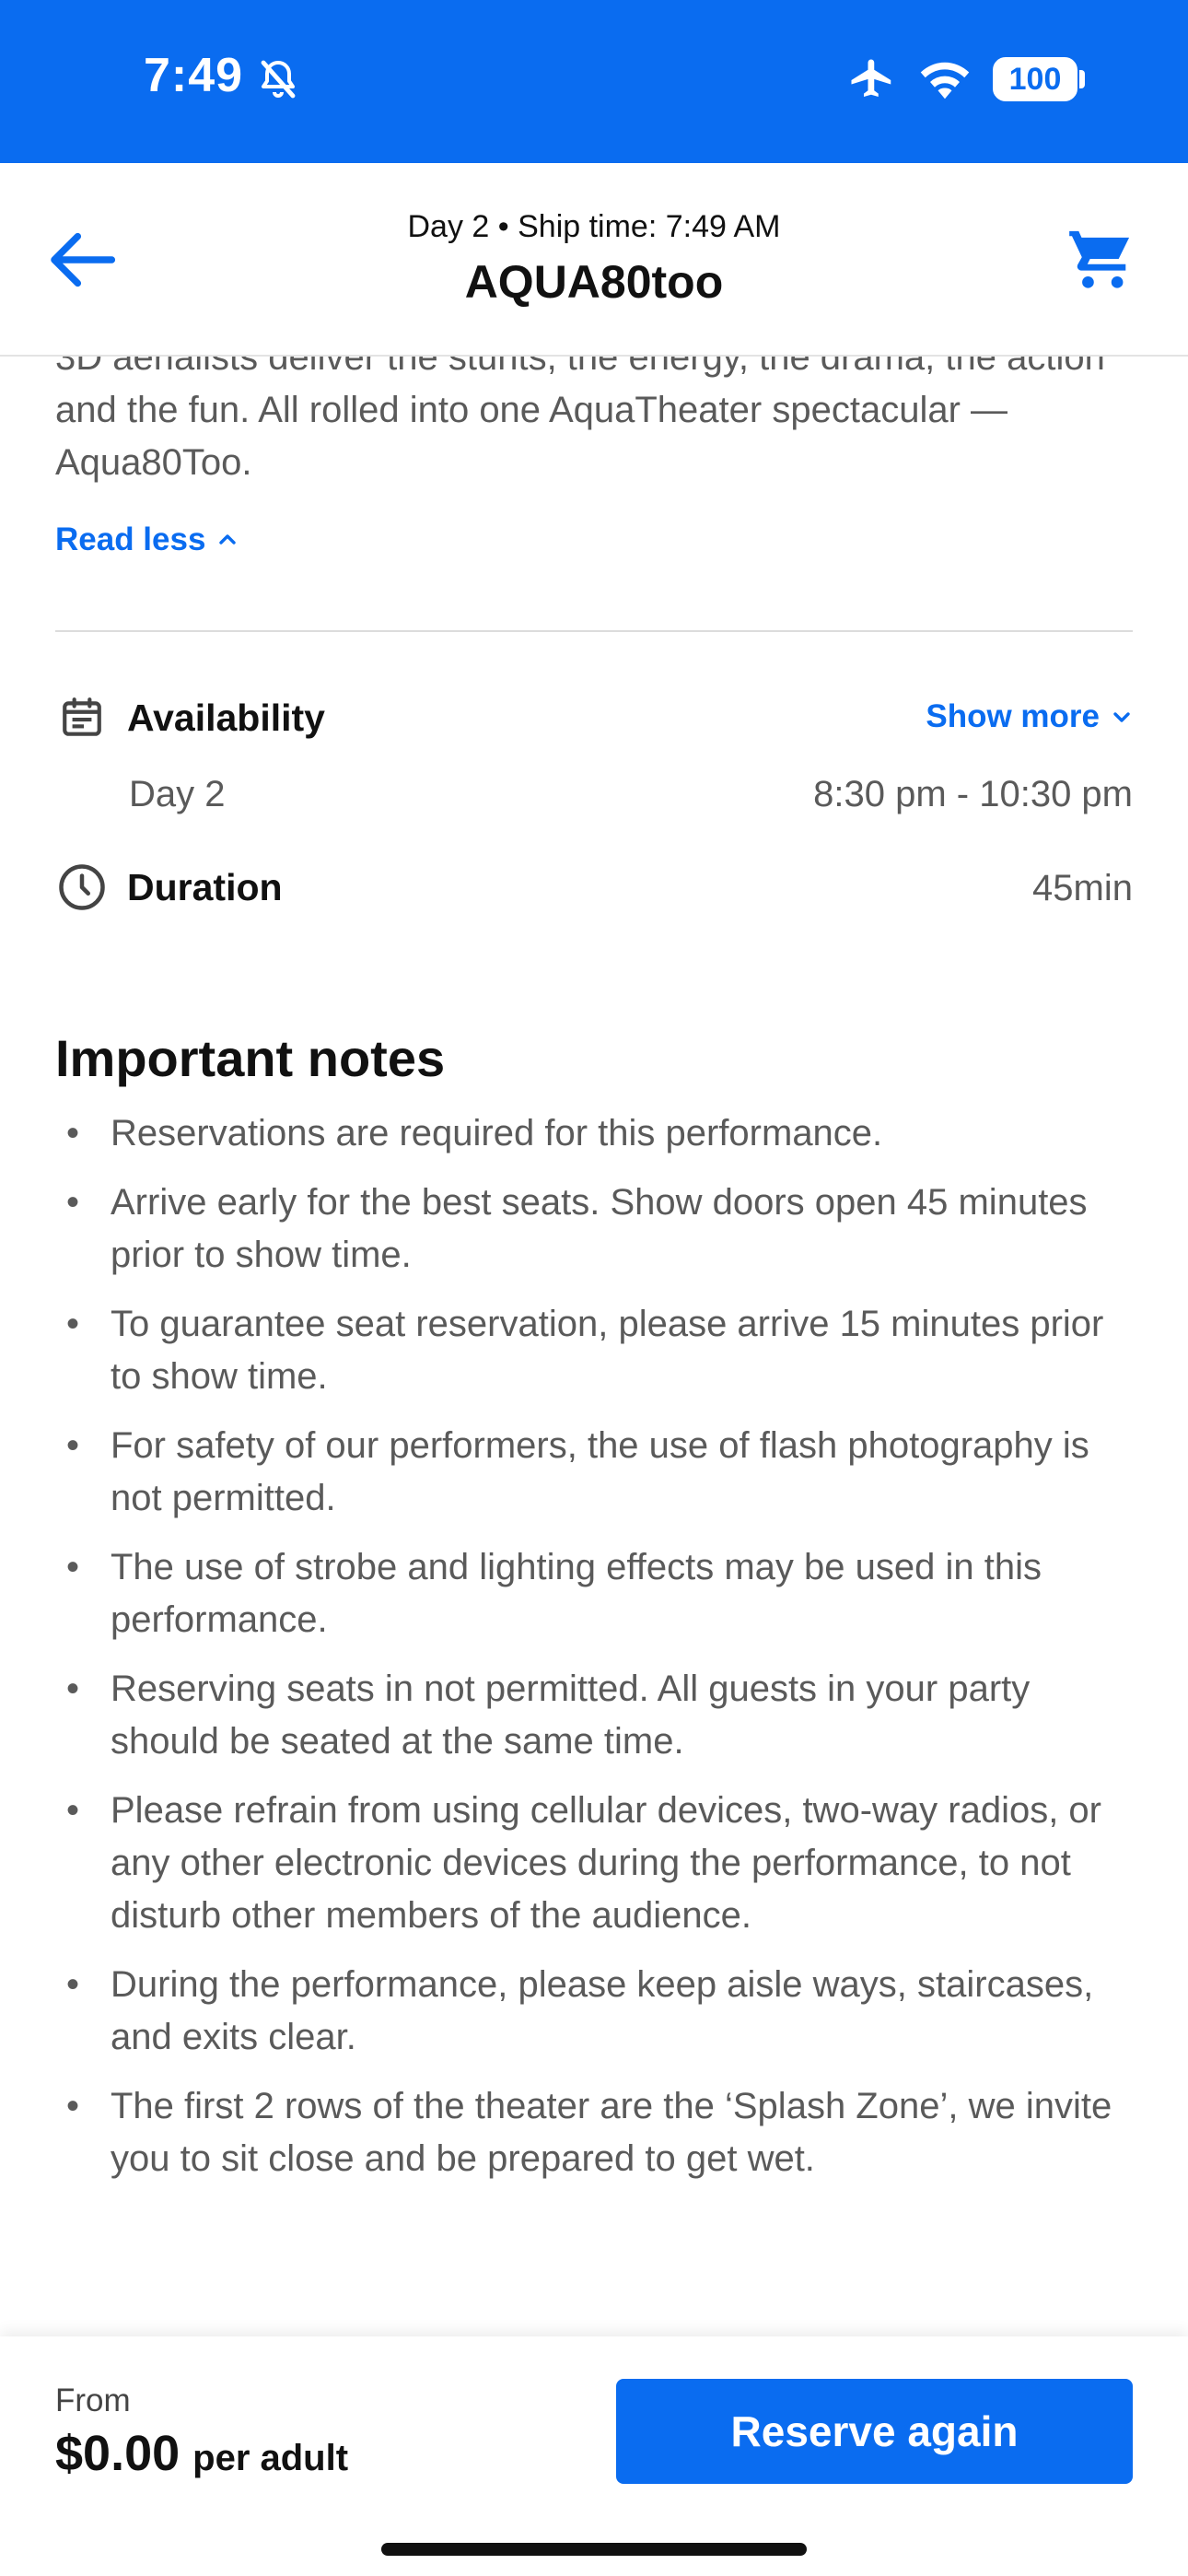 The image size is (1188, 2576). I want to click on chevron-down-icon, so click(1121, 717).